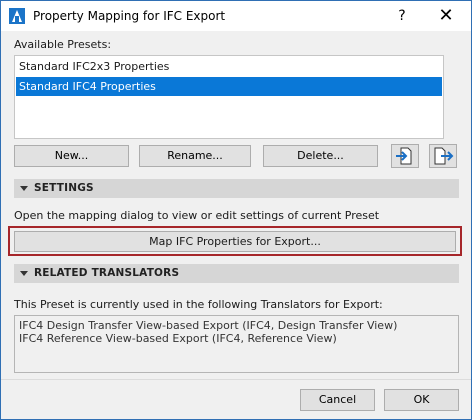  I want to click on footer-divider, so click(236, 379).